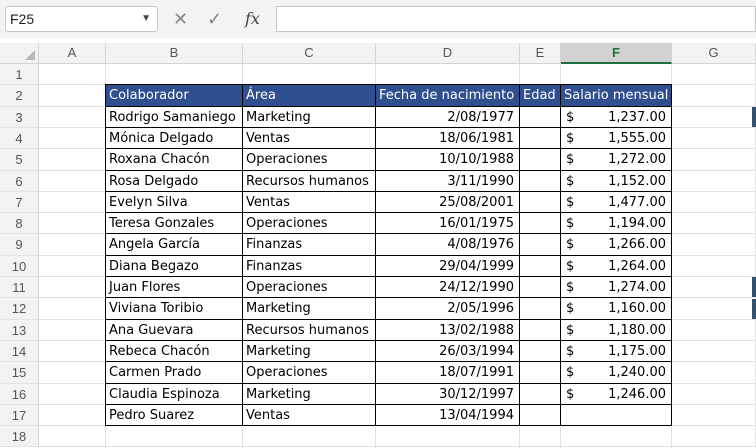 Image resolution: width=756 pixels, height=448 pixels. I want to click on cell-fecha-nacimiento: 3/11/1990, so click(448, 181).